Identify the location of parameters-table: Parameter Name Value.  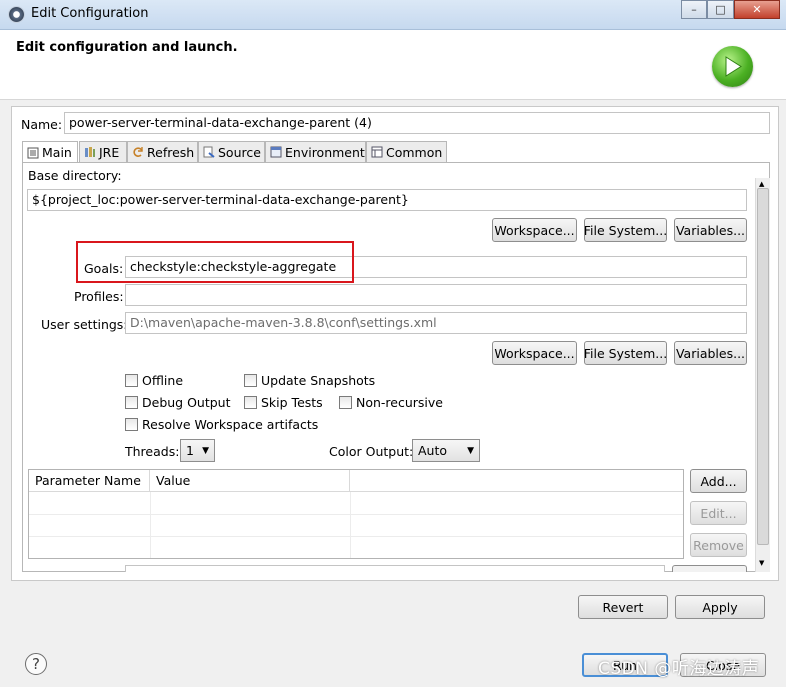
(356, 514).